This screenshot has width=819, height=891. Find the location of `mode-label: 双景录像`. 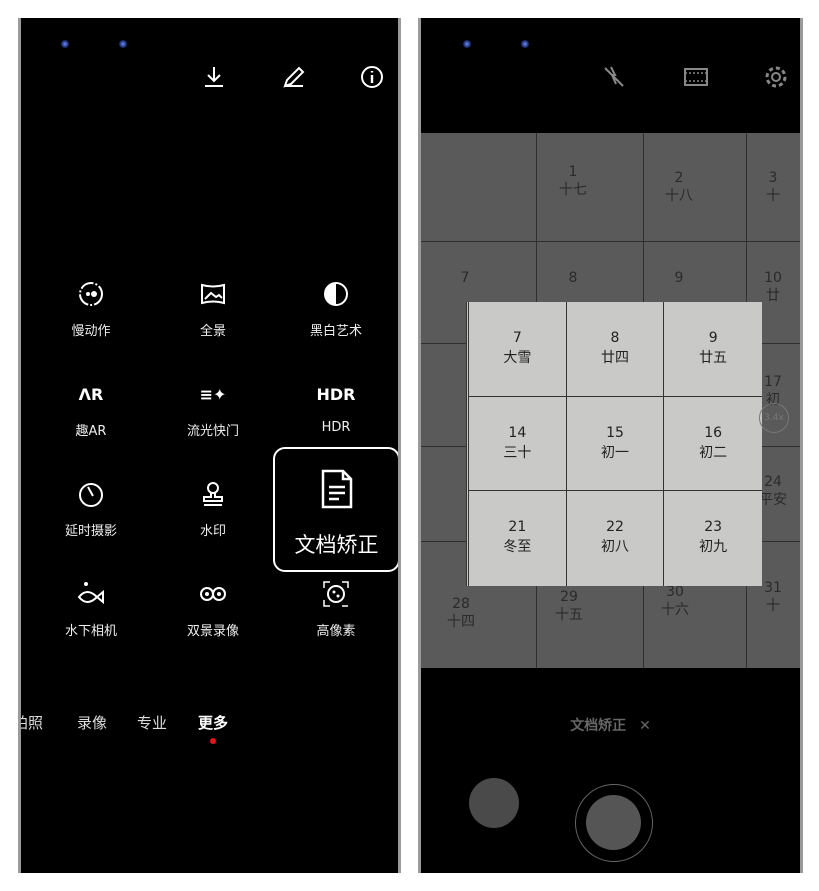

mode-label: 双景录像 is located at coordinates (212, 631).